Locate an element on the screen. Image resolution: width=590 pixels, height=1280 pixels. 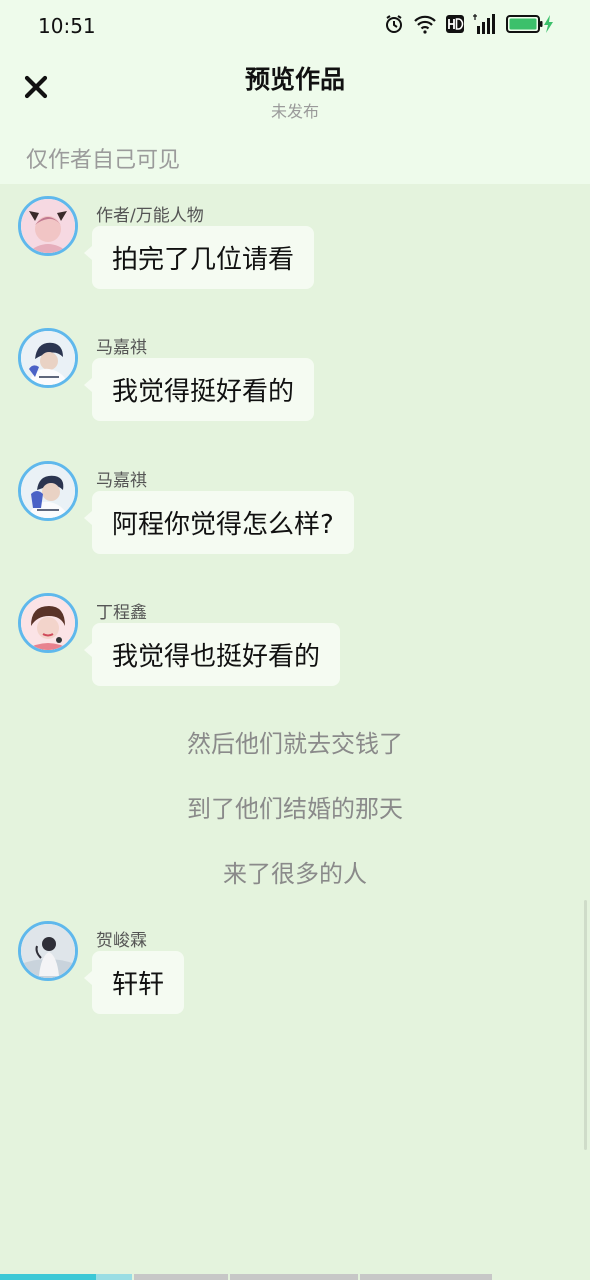
chat-message: 贺峻霖 轩轩 is located at coordinates (295, 971).